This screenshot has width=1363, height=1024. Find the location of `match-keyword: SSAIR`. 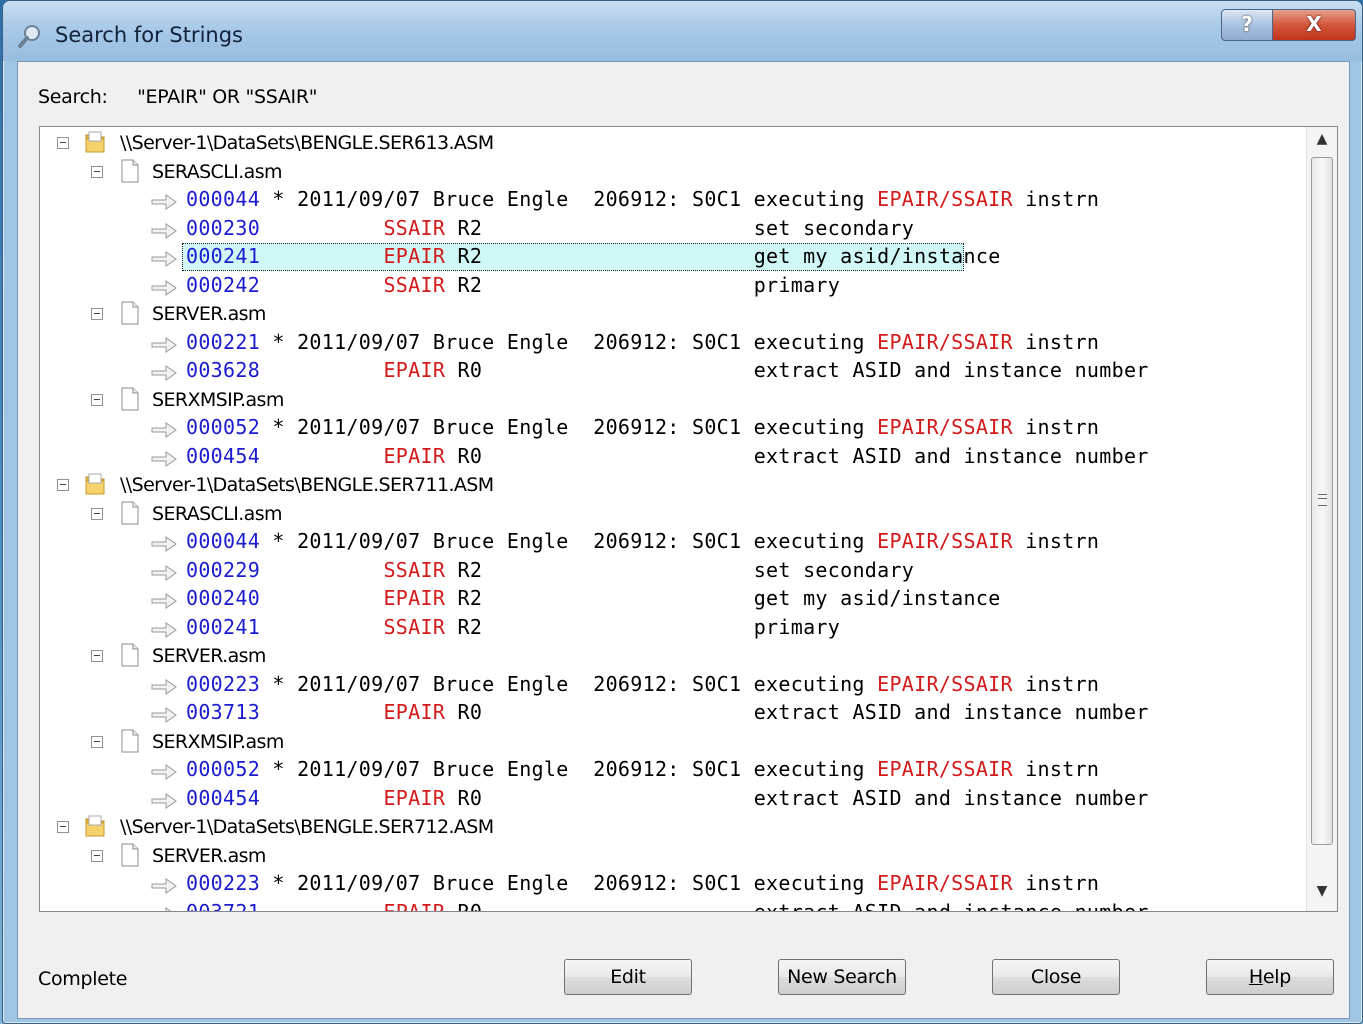

match-keyword: SSAIR is located at coordinates (414, 626).